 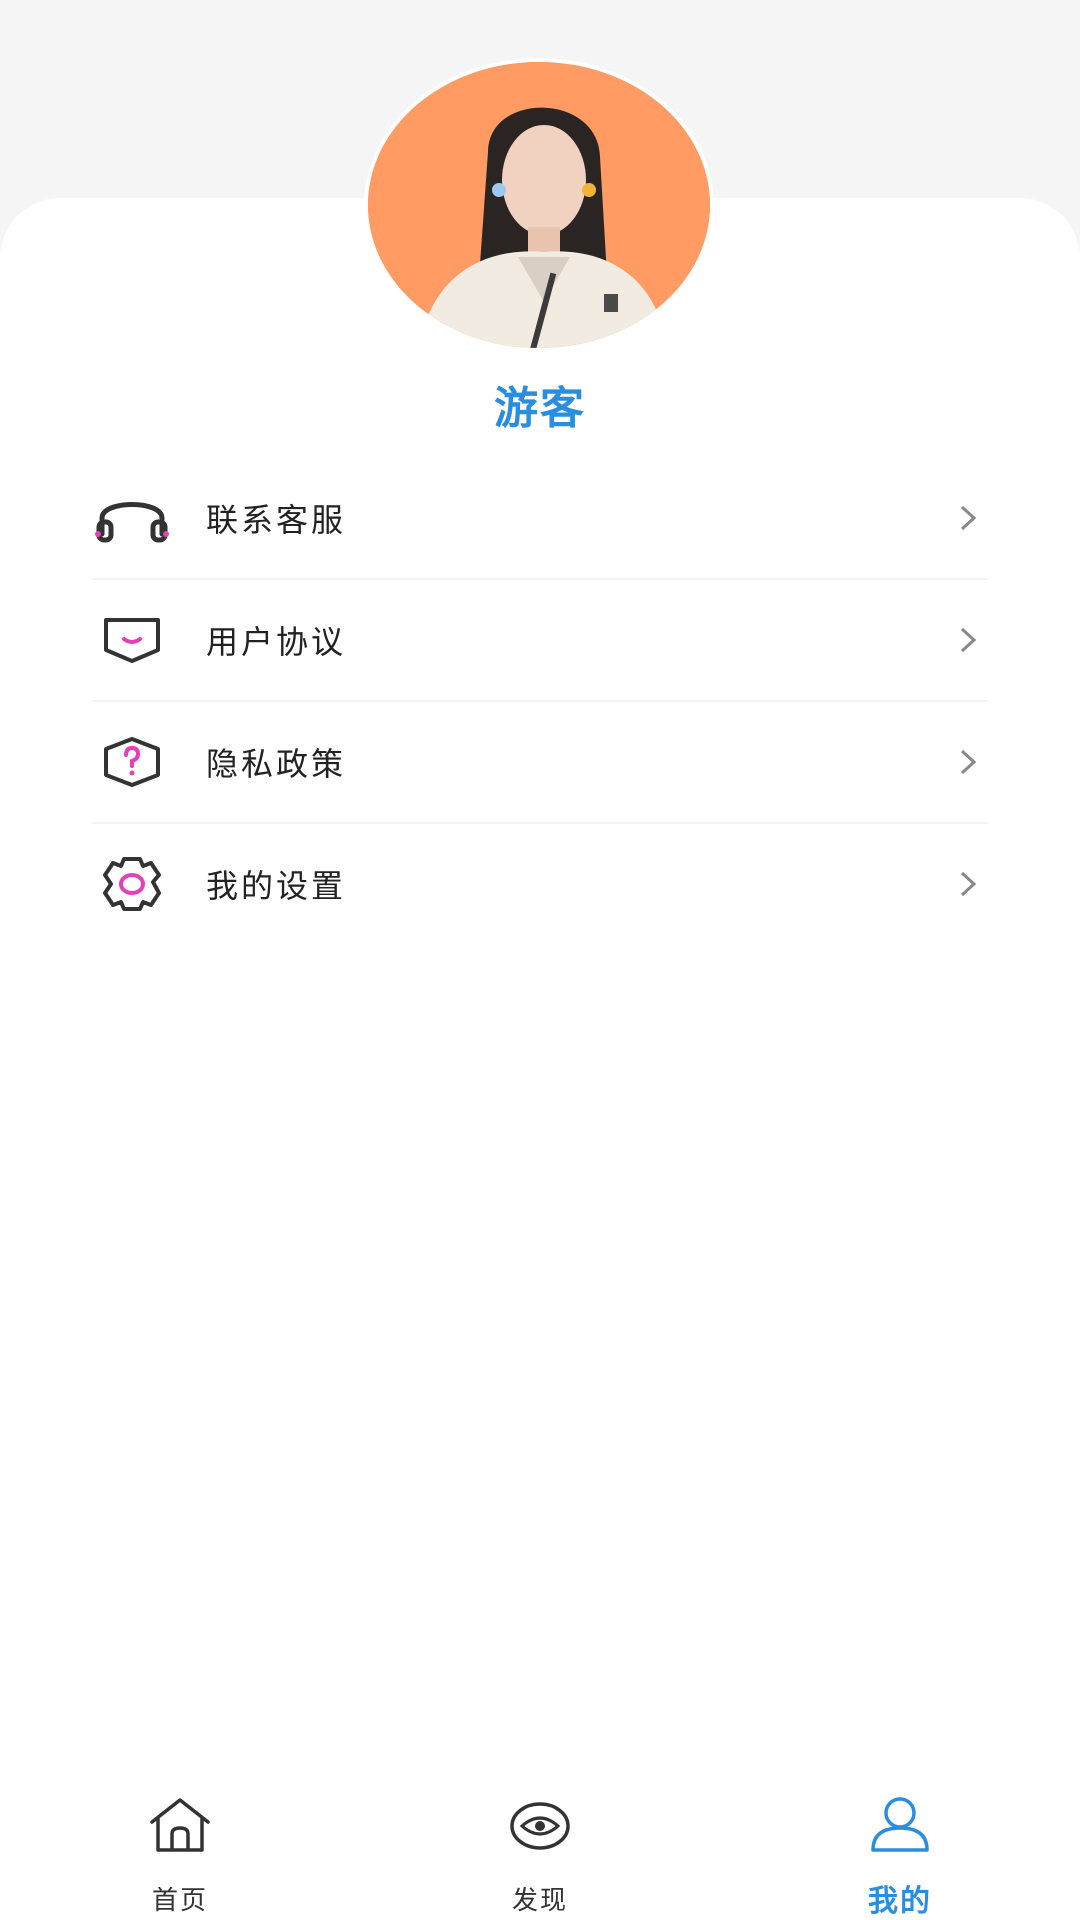 What do you see at coordinates (540, 1825) in the screenshot?
I see `eye-icon` at bounding box center [540, 1825].